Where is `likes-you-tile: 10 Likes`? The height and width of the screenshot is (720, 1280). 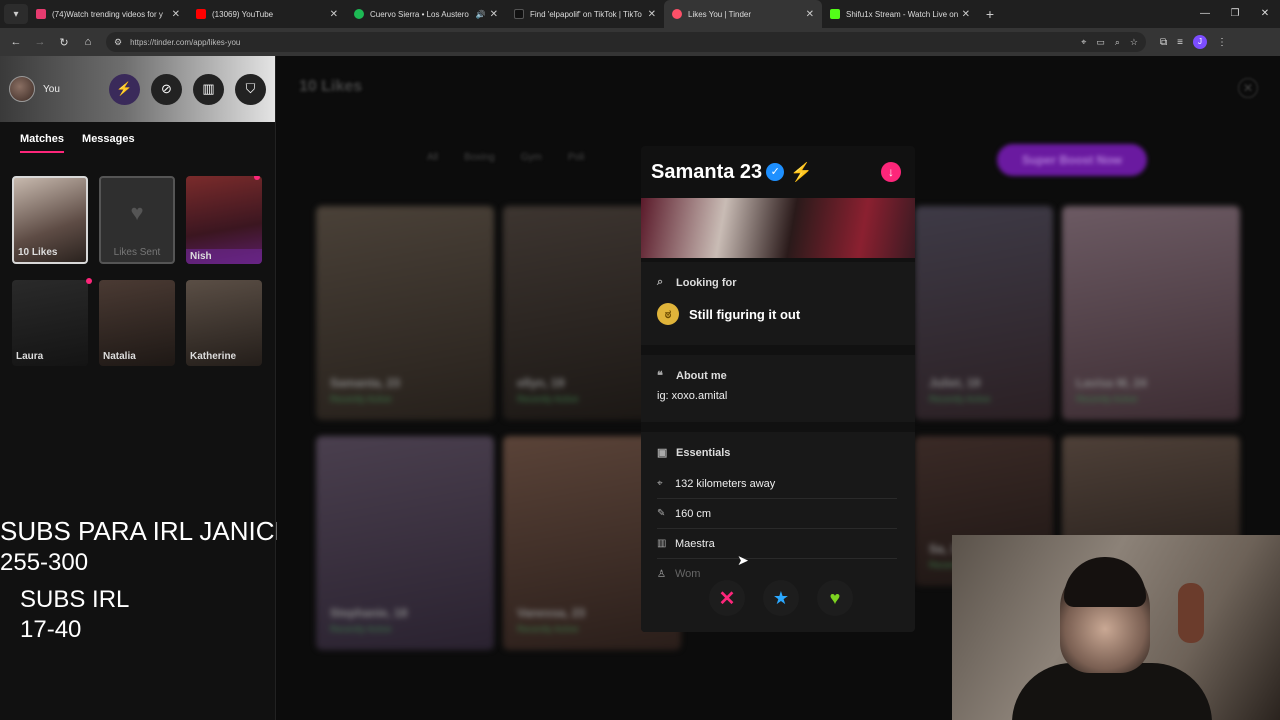
likes-you-tile: 10 Likes is located at coordinates (50, 220).